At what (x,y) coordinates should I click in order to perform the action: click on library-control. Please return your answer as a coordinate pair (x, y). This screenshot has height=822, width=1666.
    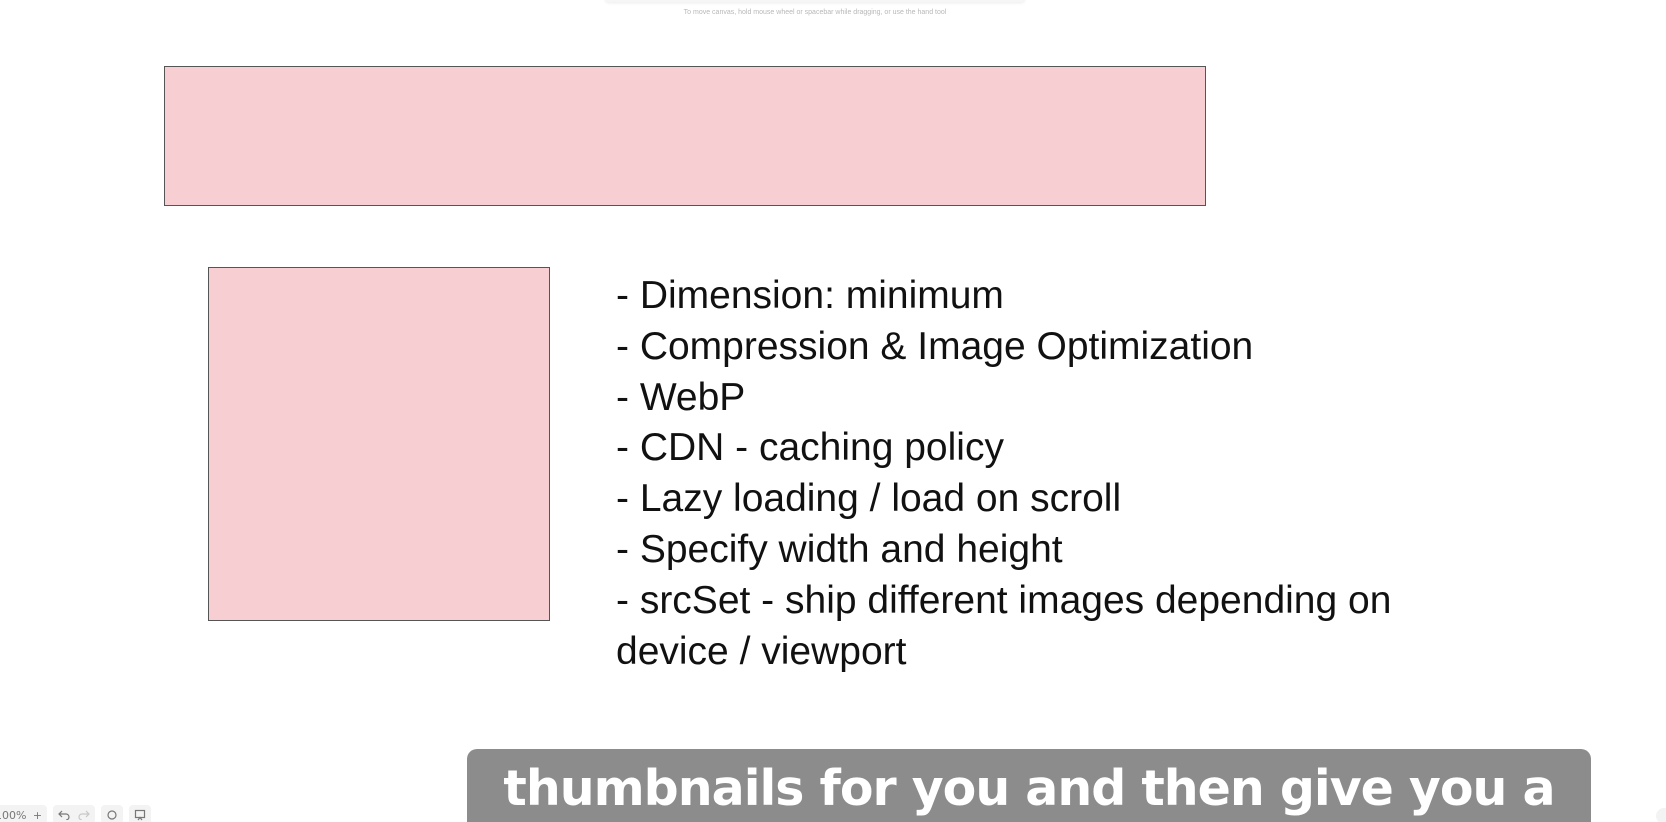
    Looking at the image, I should click on (140, 813).